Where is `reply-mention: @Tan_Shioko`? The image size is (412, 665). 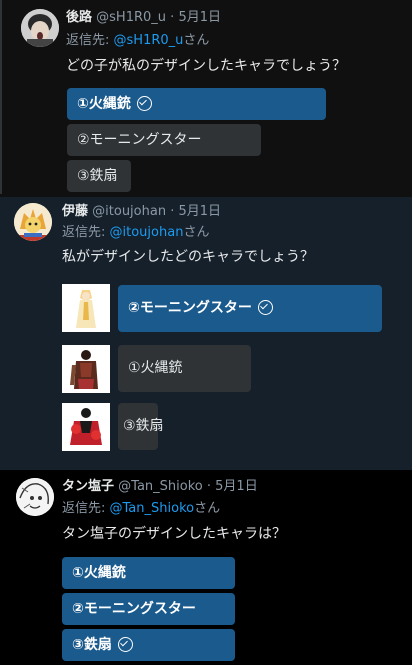 reply-mention: @Tan_Shioko is located at coordinates (152, 508).